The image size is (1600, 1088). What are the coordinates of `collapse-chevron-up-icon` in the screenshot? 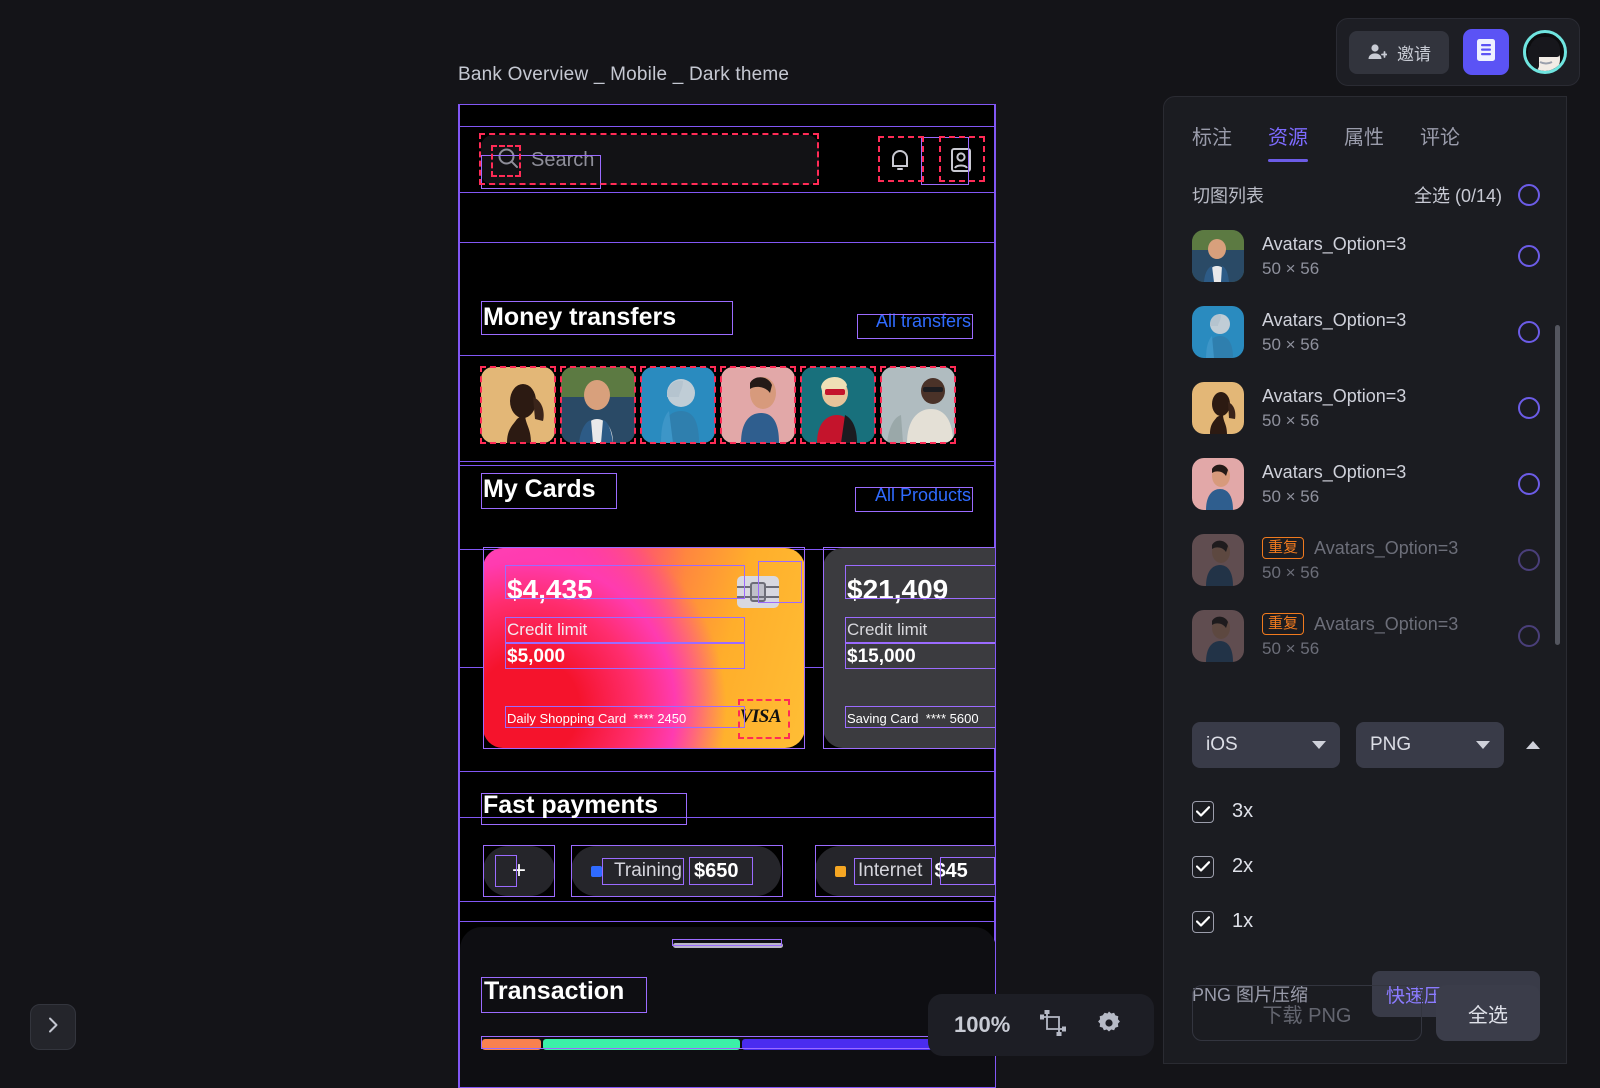 It's located at (1533, 745).